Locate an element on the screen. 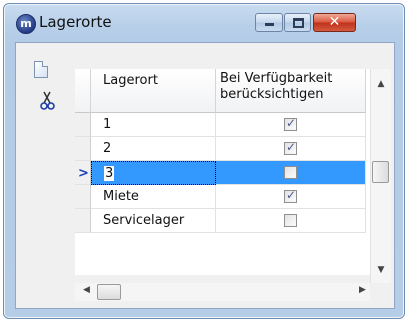 This screenshot has height=324, width=409. current-row-arrow-icon: > is located at coordinates (83, 173).